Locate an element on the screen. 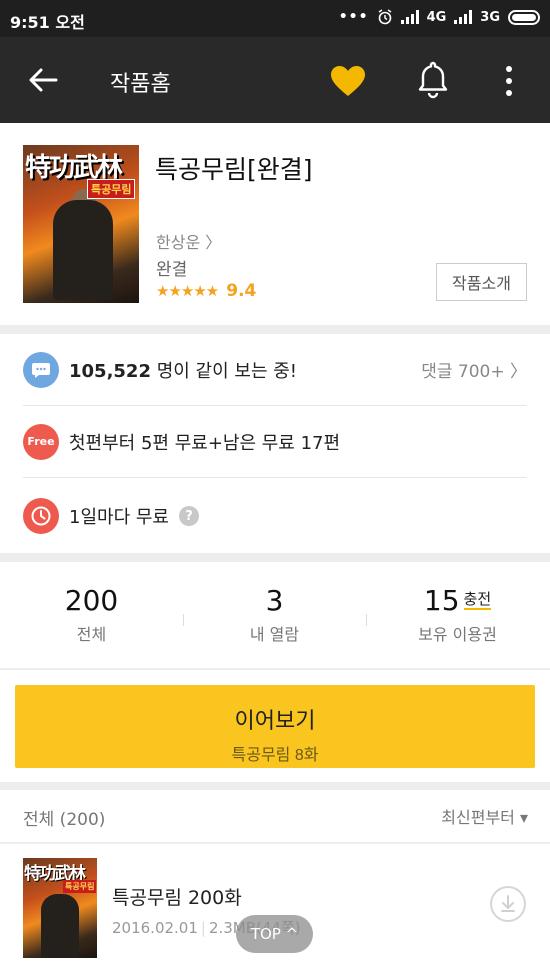 This screenshot has height=978, width=550. clock-icon is located at coordinates (41, 516).